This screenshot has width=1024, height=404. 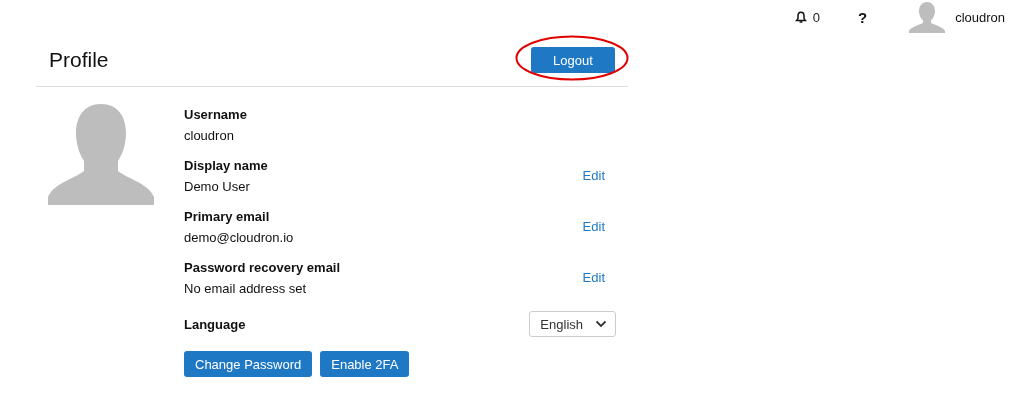 What do you see at coordinates (226, 165) in the screenshot?
I see `field-label: Display name` at bounding box center [226, 165].